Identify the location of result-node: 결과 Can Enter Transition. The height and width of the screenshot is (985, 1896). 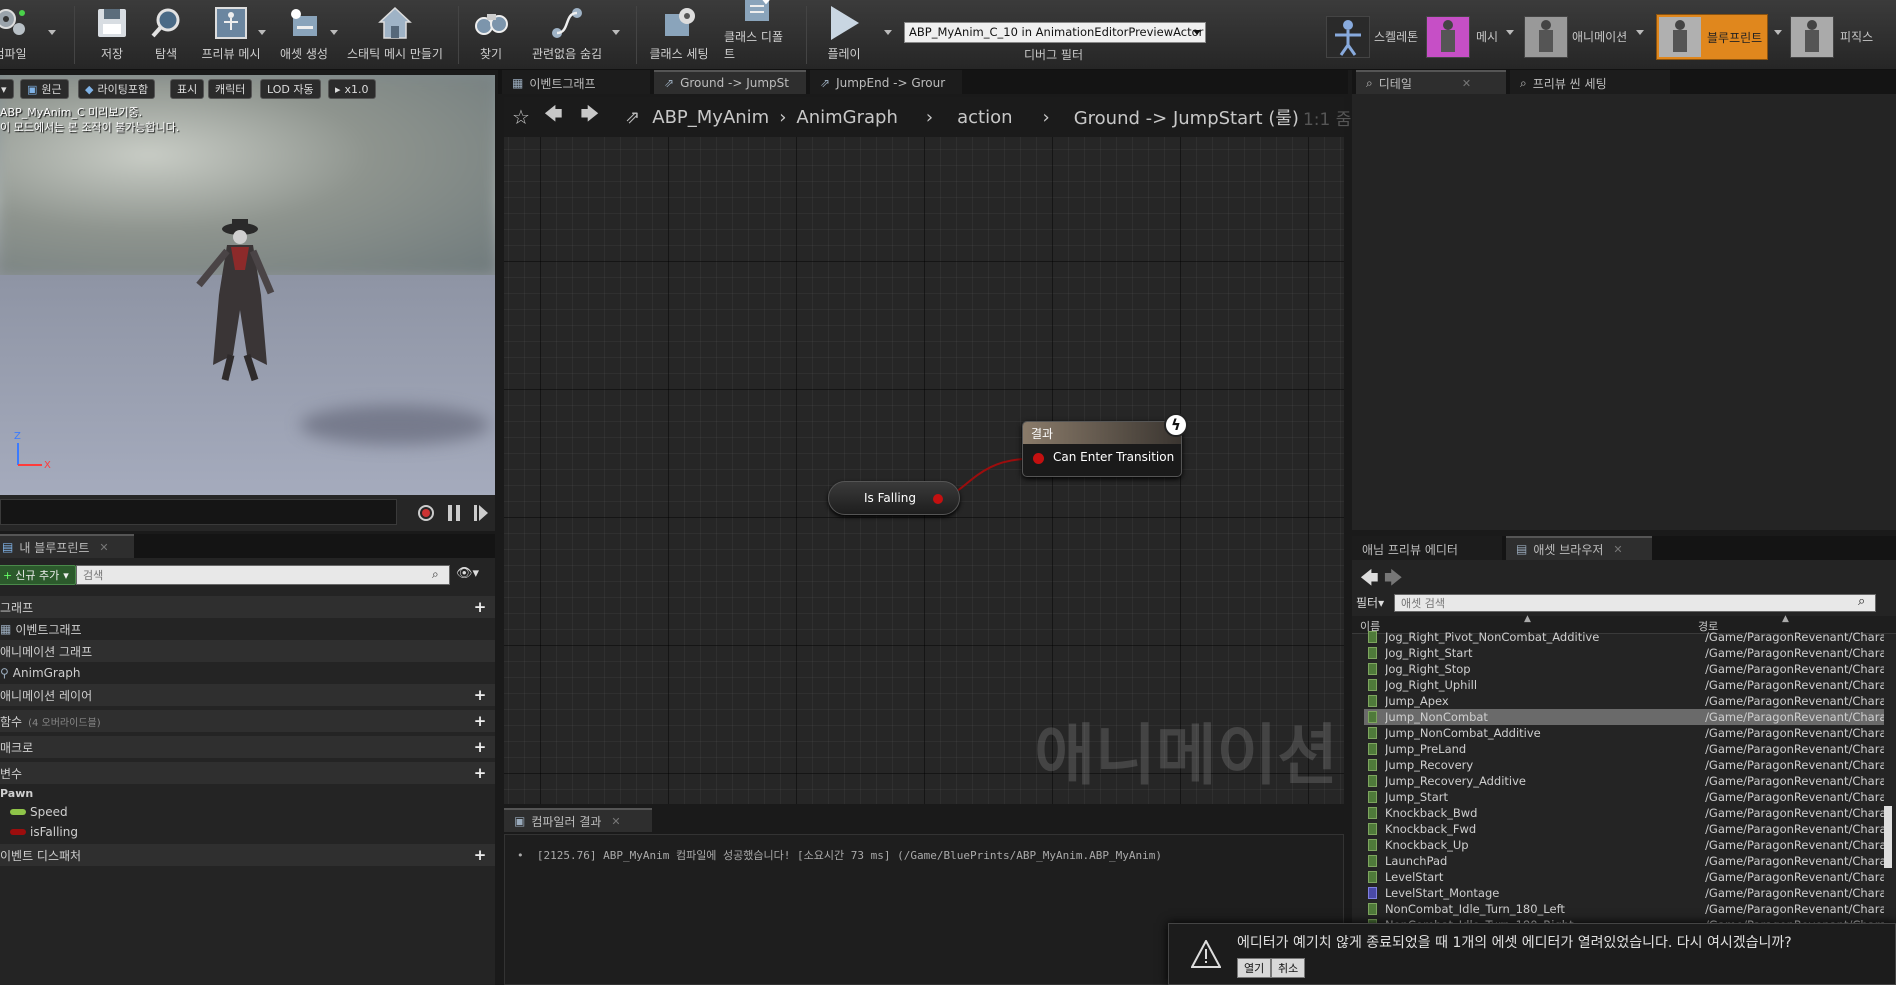
(1102, 449).